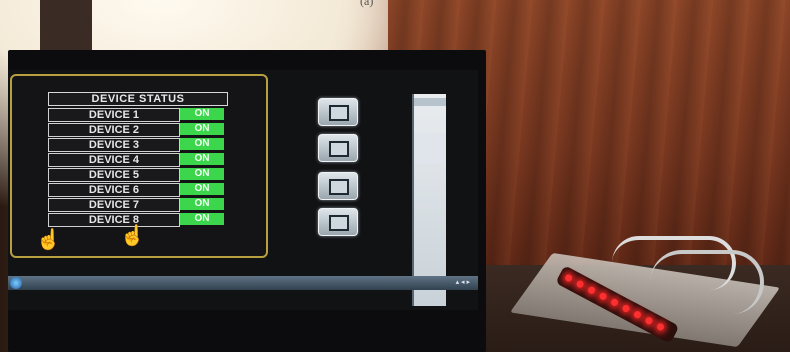 The image size is (790, 352). What do you see at coordinates (114, 190) in the screenshot?
I see `device-name: DEVICE 6` at bounding box center [114, 190].